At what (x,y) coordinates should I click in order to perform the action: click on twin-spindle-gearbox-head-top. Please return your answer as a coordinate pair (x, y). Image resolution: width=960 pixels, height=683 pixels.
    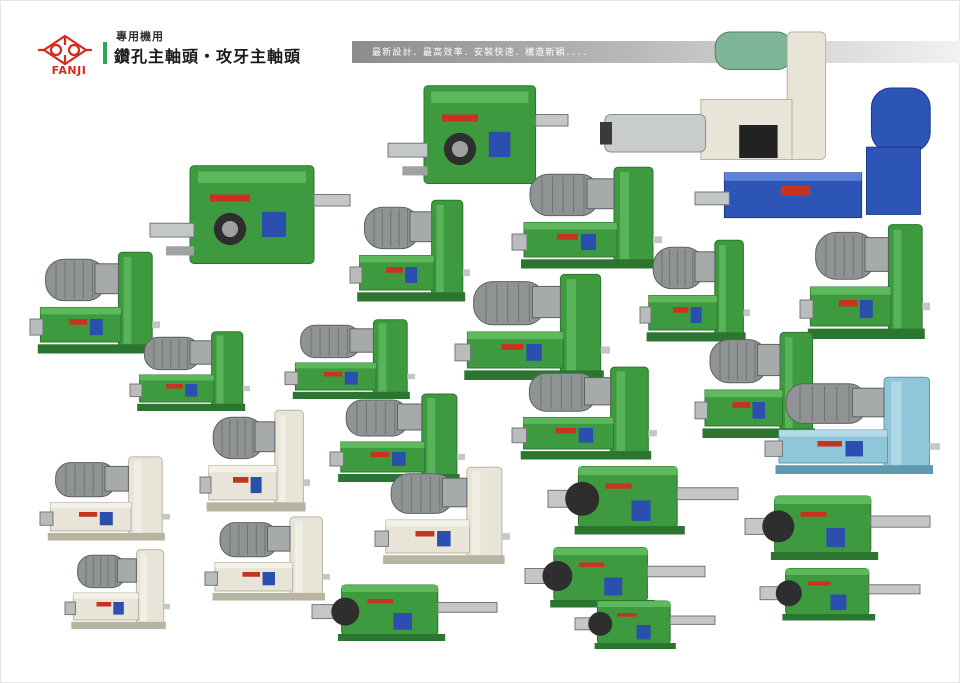
    Looking at the image, I should click on (478, 134).